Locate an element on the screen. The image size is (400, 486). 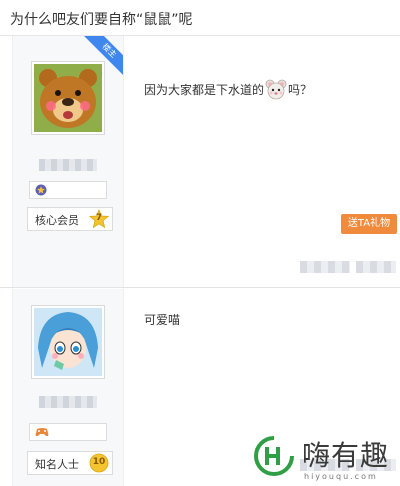
post-meta-blurred is located at coordinates (325, 267).